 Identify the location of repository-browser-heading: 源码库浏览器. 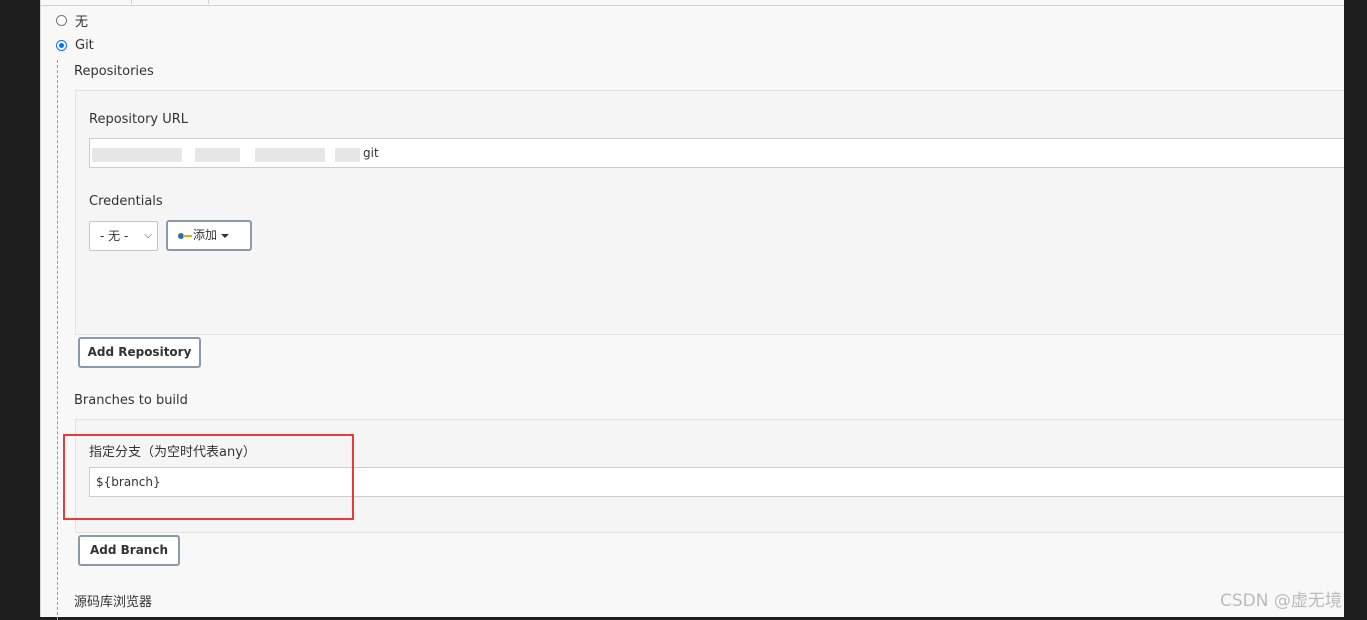
(113, 602).